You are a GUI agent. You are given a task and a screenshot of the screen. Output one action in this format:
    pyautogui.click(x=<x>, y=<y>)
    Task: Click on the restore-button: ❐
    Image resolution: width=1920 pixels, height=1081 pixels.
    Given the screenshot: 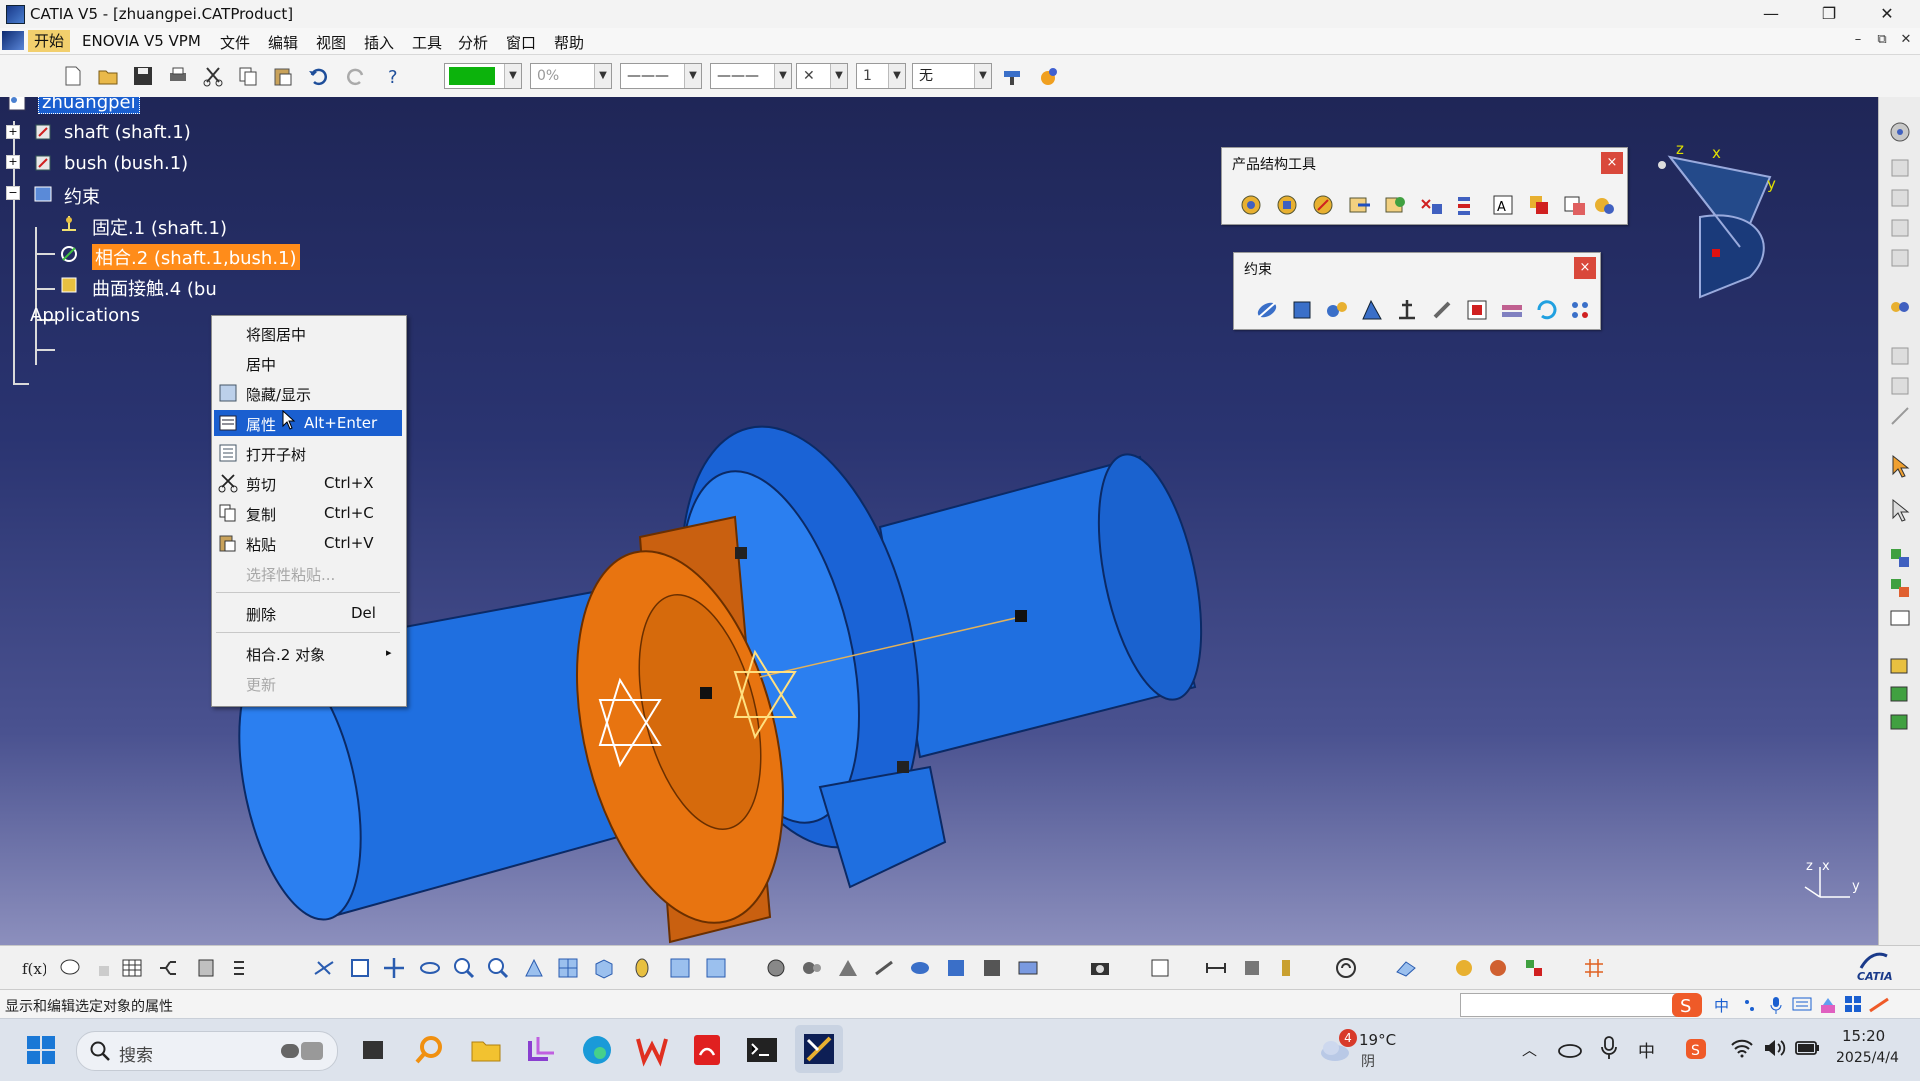 What is the action you would take?
    pyautogui.click(x=1829, y=14)
    